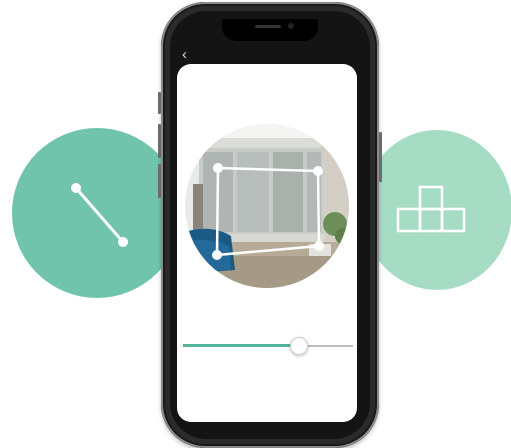 The image size is (511, 448). Describe the element at coordinates (241, 345) in the screenshot. I see `slider-fill` at that location.